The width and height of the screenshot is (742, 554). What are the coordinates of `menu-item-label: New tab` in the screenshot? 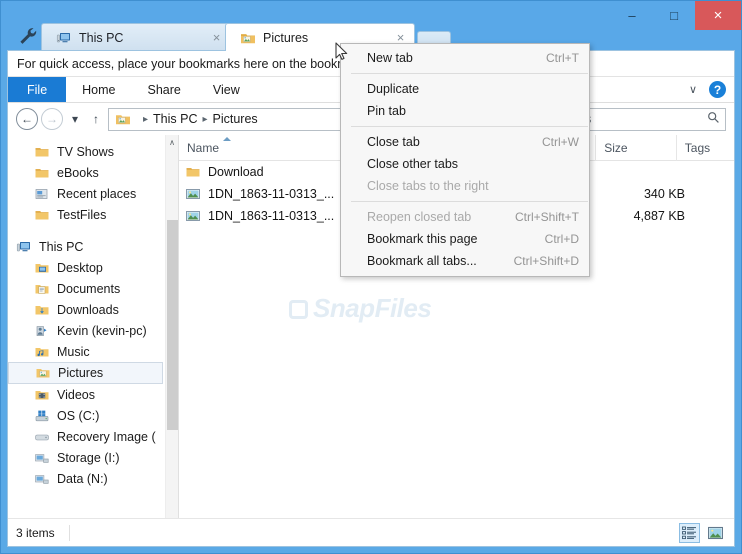 It's located at (390, 58).